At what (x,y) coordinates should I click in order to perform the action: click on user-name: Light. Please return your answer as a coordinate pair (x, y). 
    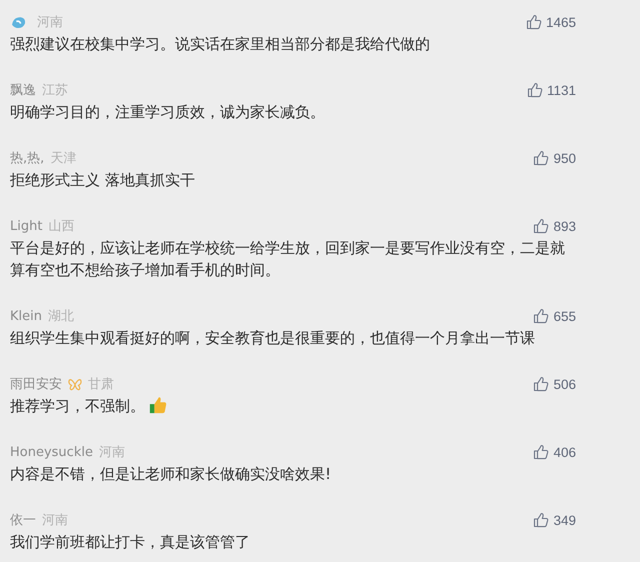
    Looking at the image, I should click on (26, 226).